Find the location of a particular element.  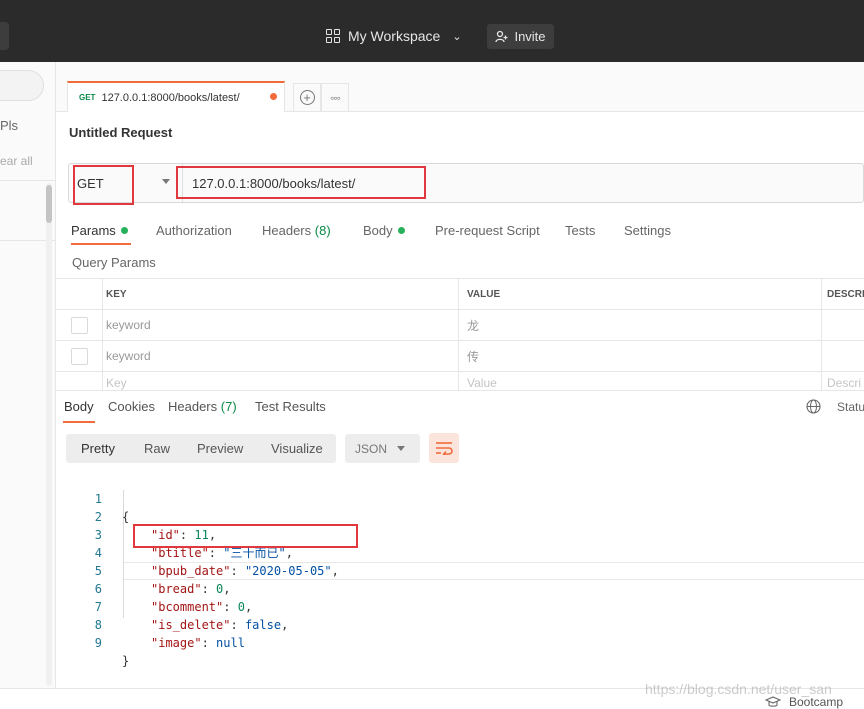

tab-body: Body is located at coordinates (384, 230).